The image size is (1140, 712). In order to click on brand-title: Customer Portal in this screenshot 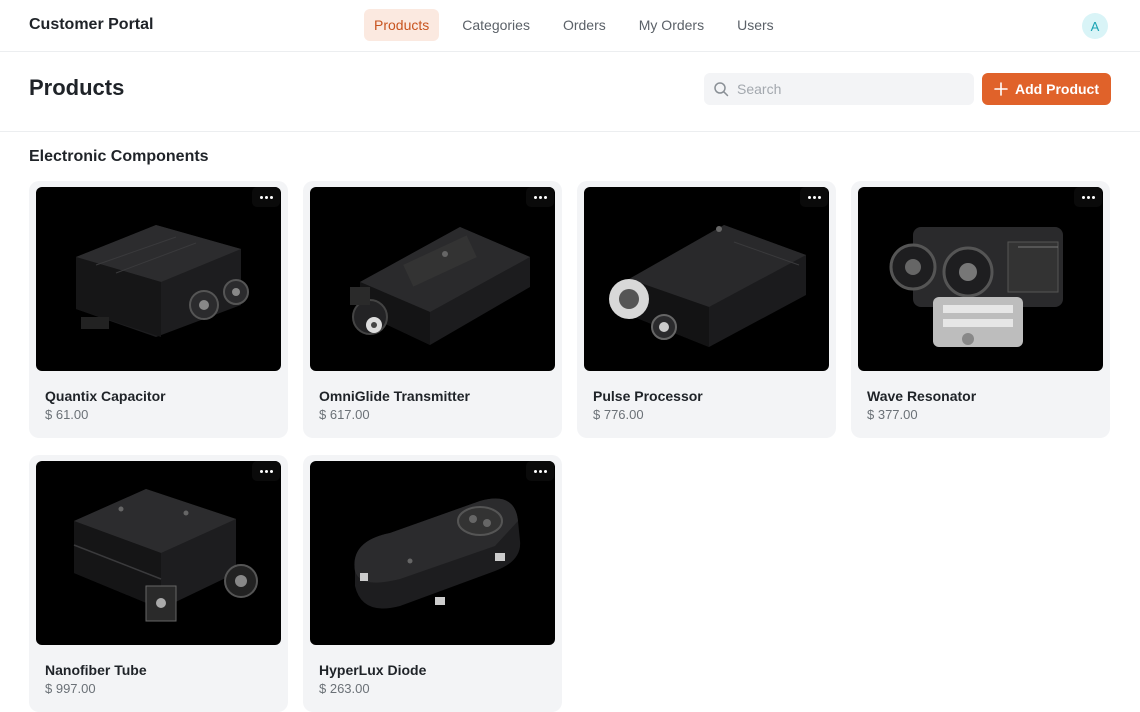, I will do `click(91, 24)`.